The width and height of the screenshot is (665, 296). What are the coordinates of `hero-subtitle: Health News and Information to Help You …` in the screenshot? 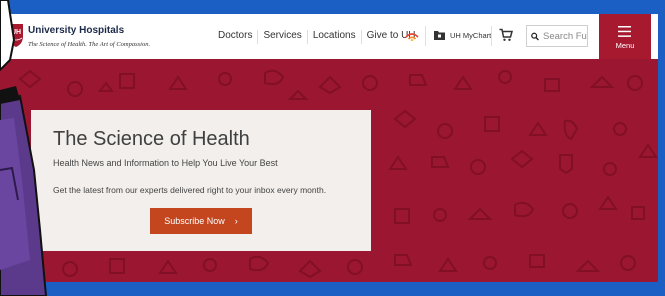 It's located at (165, 163).